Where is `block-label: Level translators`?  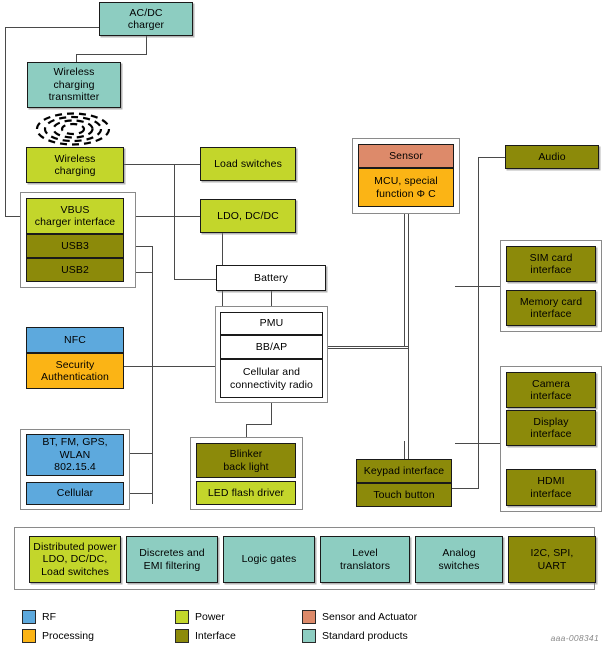
block-label: Level translators is located at coordinates (365, 559).